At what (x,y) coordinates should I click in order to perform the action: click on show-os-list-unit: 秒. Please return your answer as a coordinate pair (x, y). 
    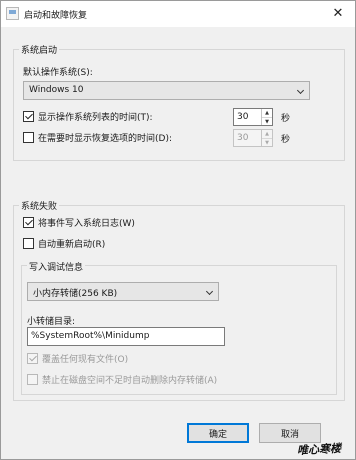
    Looking at the image, I should click on (286, 119).